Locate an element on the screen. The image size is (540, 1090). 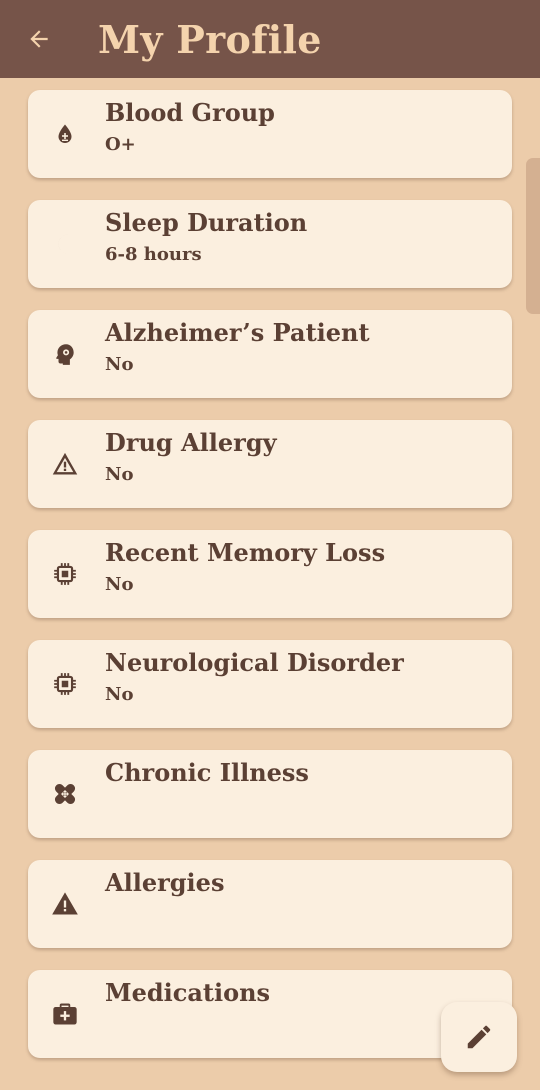
medical-bag-icon is located at coordinates (65, 1014).